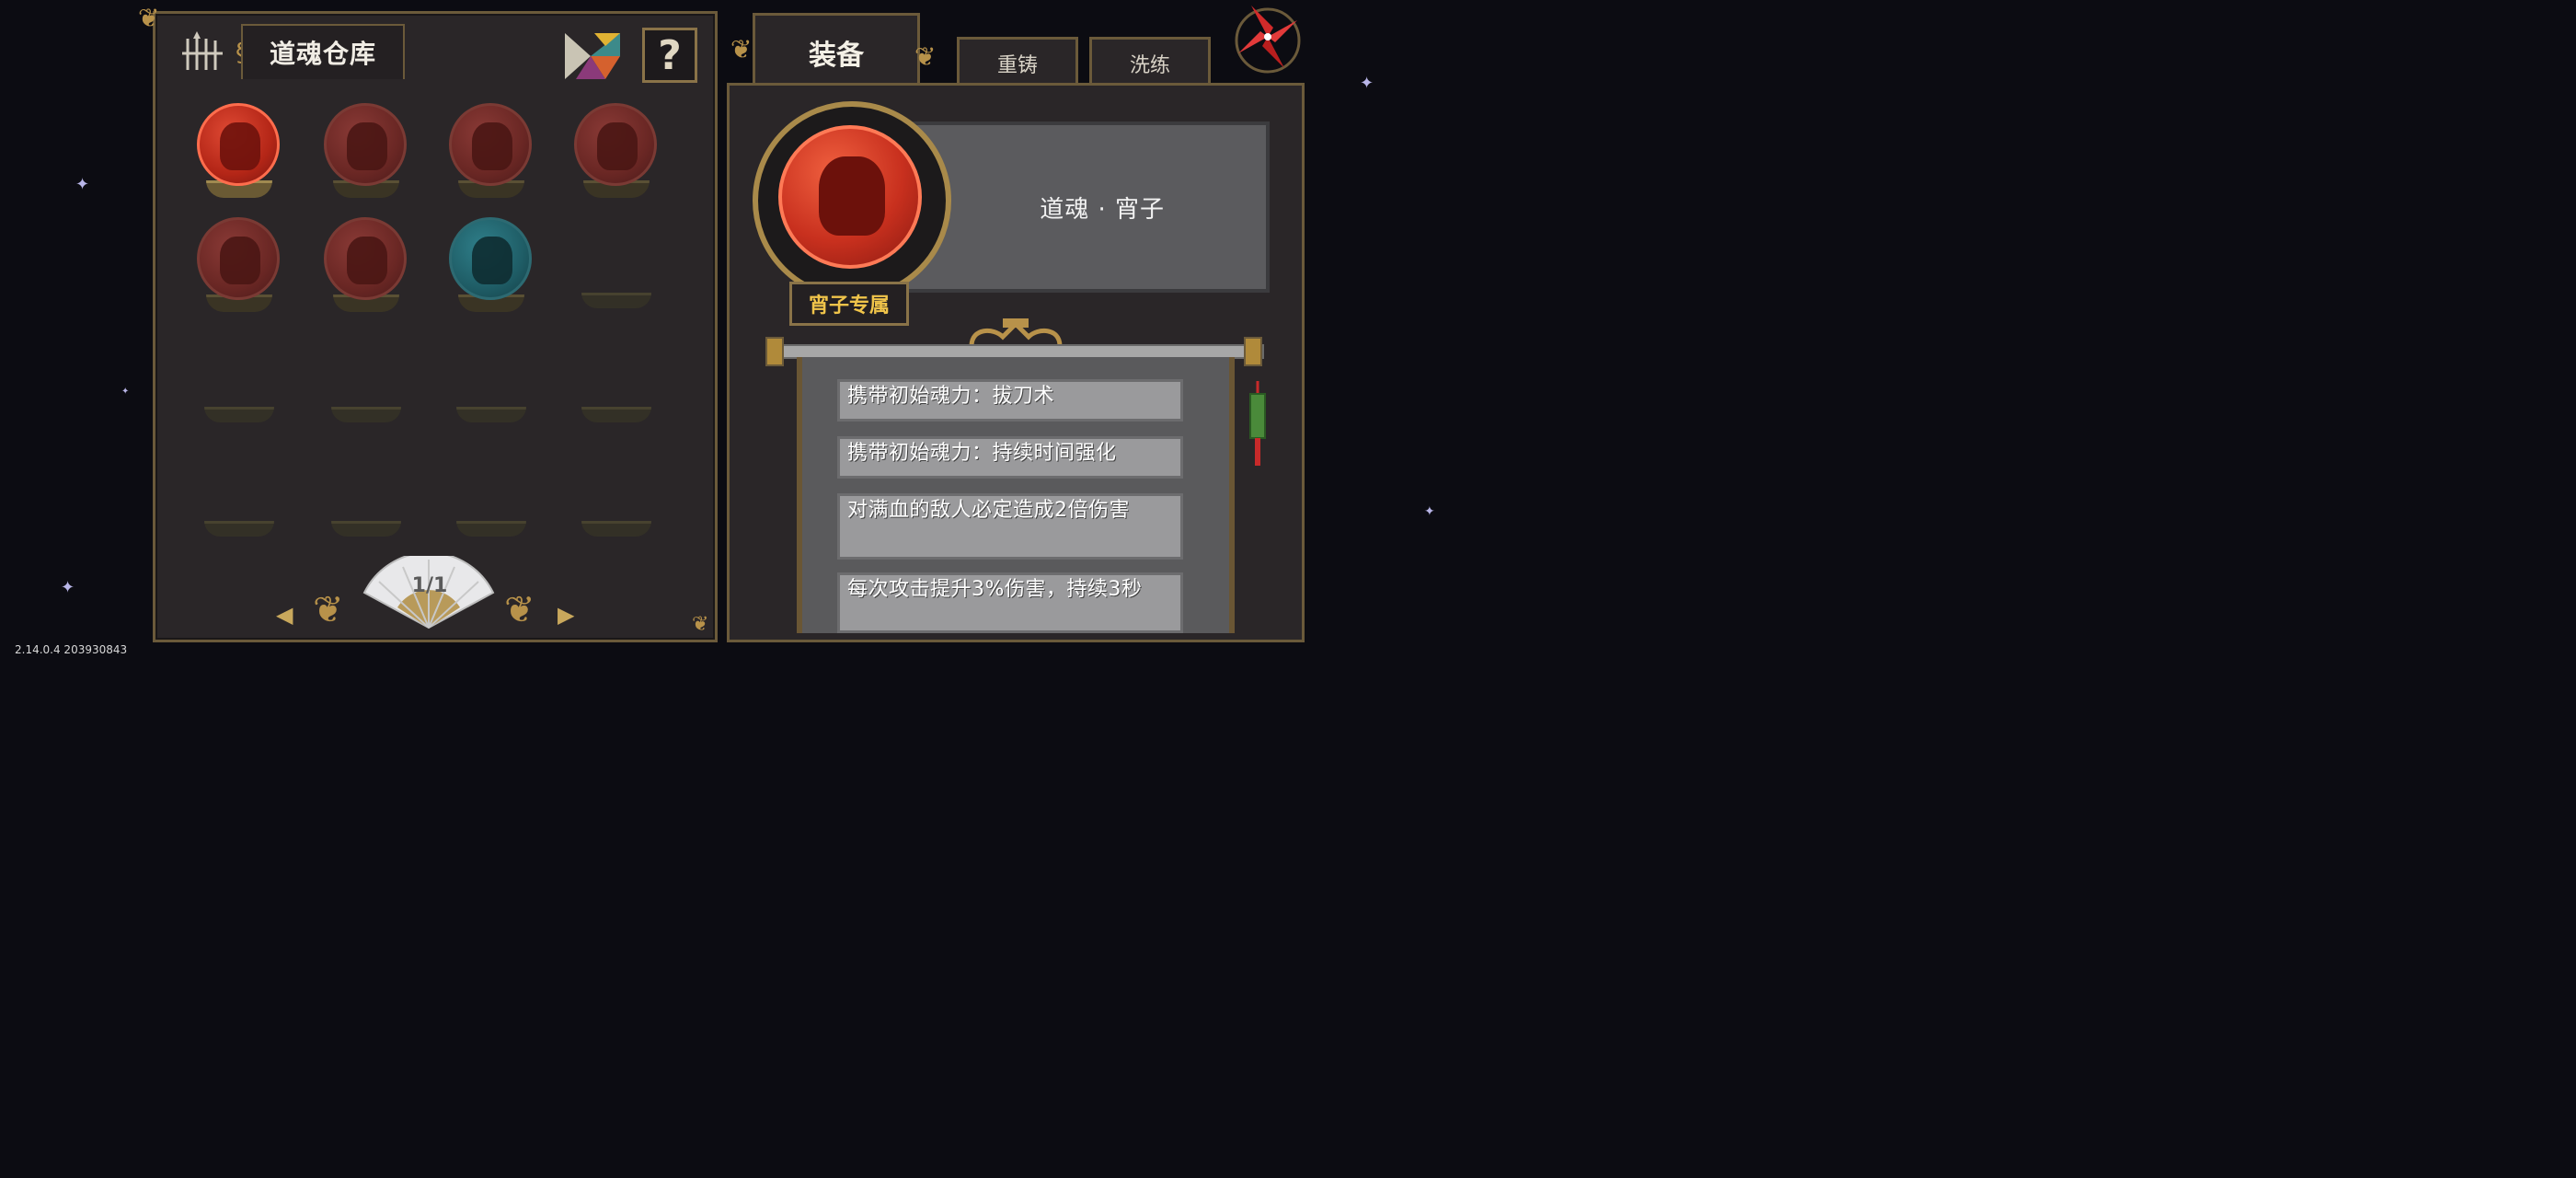 The width and height of the screenshot is (2576, 1178). What do you see at coordinates (71, 649) in the screenshot?
I see `version-label: 2.14.0.4 203930843` at bounding box center [71, 649].